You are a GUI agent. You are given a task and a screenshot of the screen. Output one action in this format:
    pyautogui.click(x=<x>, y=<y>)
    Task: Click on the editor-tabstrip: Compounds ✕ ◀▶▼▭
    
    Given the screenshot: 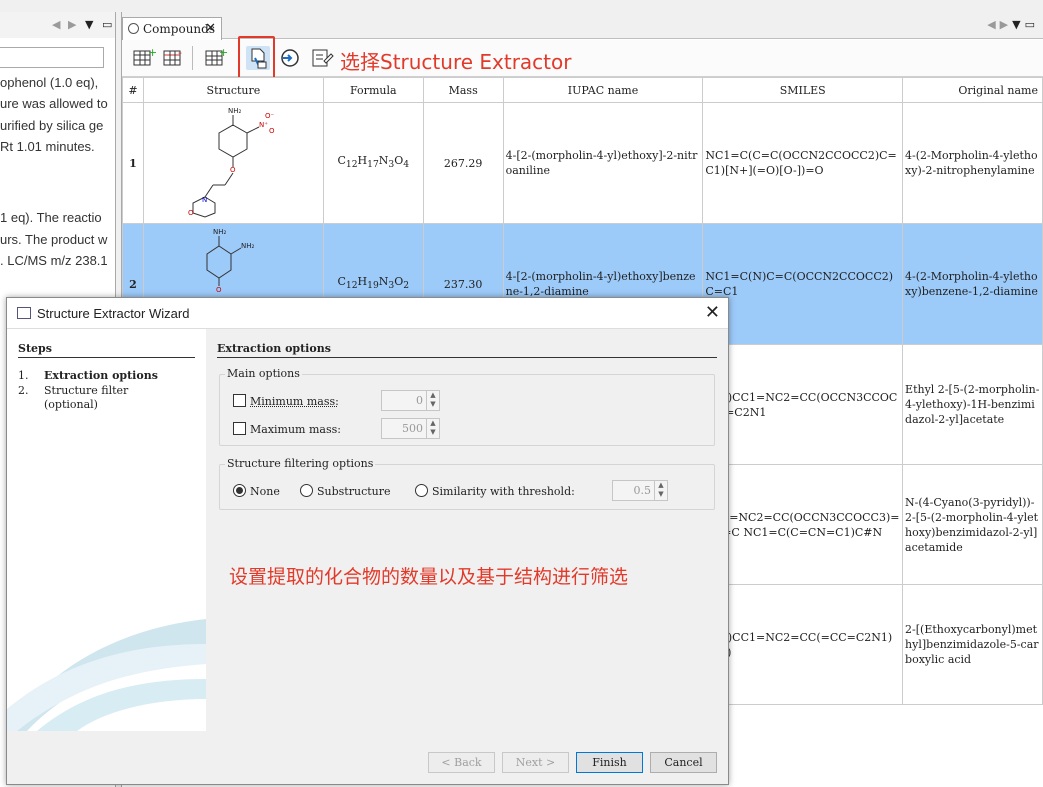 What is the action you would take?
    pyautogui.click(x=582, y=26)
    